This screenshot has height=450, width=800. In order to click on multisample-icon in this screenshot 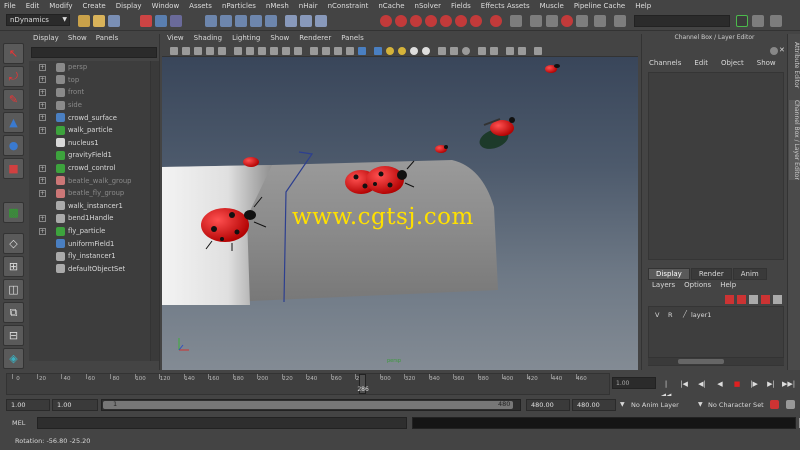, I will do `click(442, 51)`.